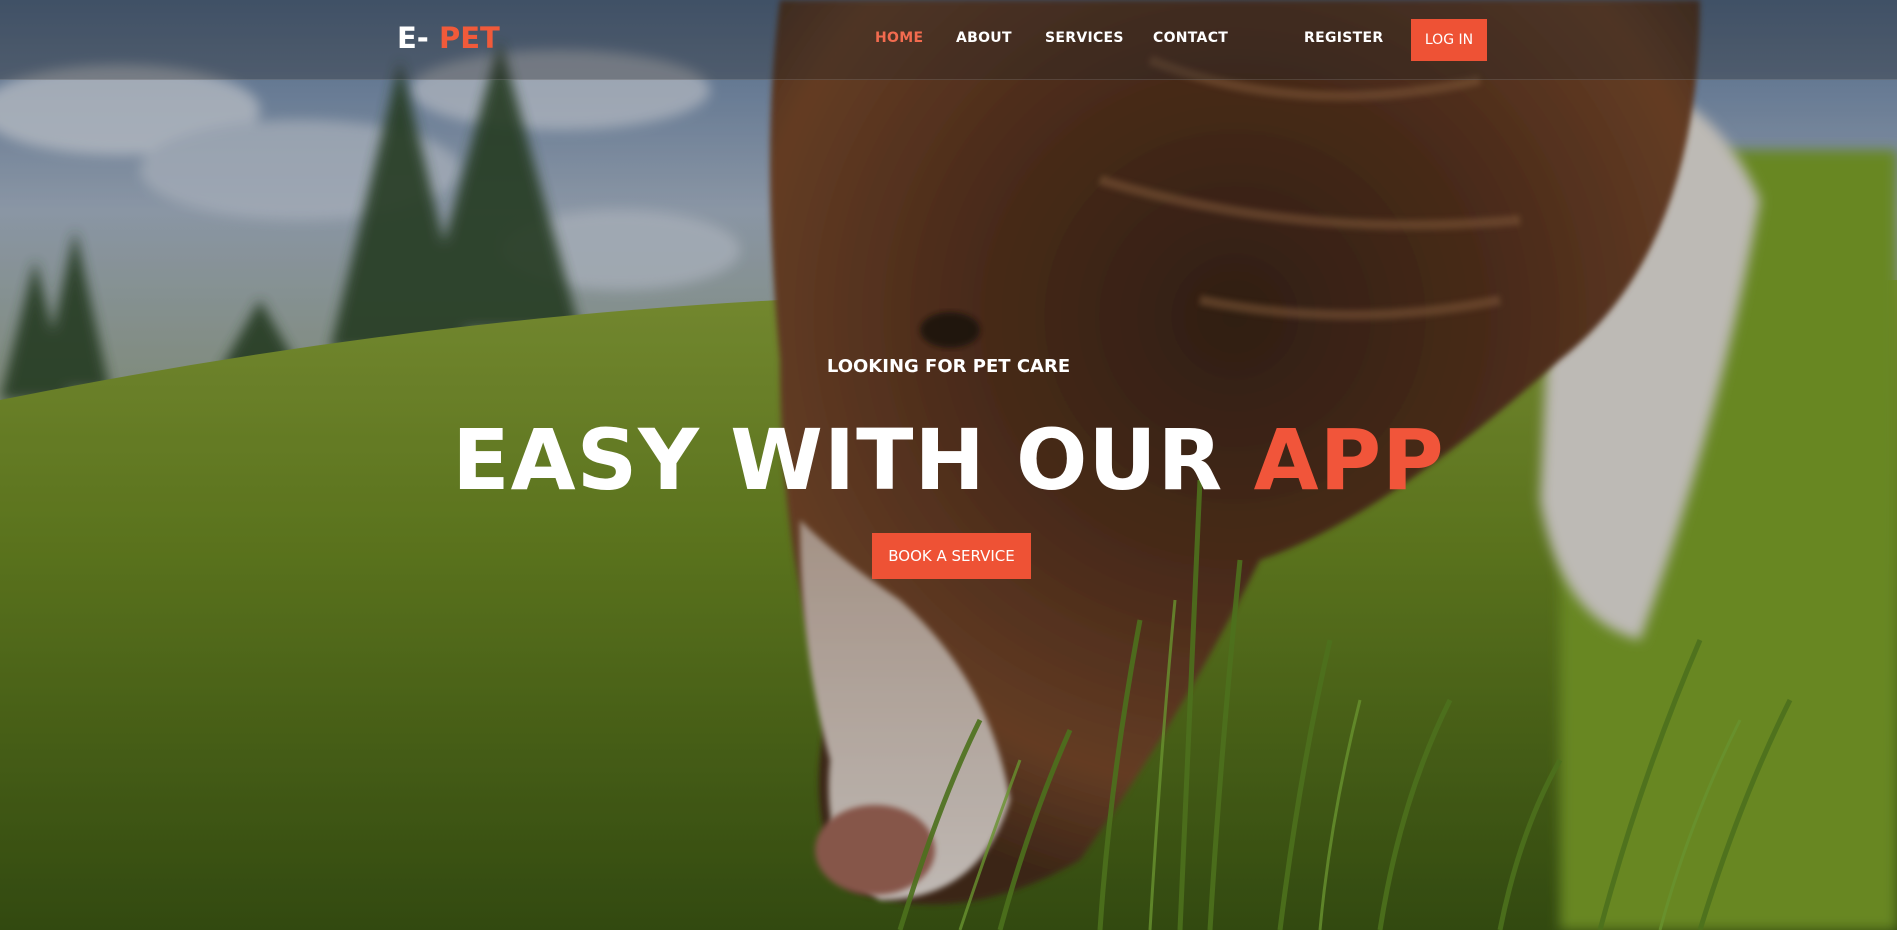  I want to click on headline-accent: APP, so click(1349, 460).